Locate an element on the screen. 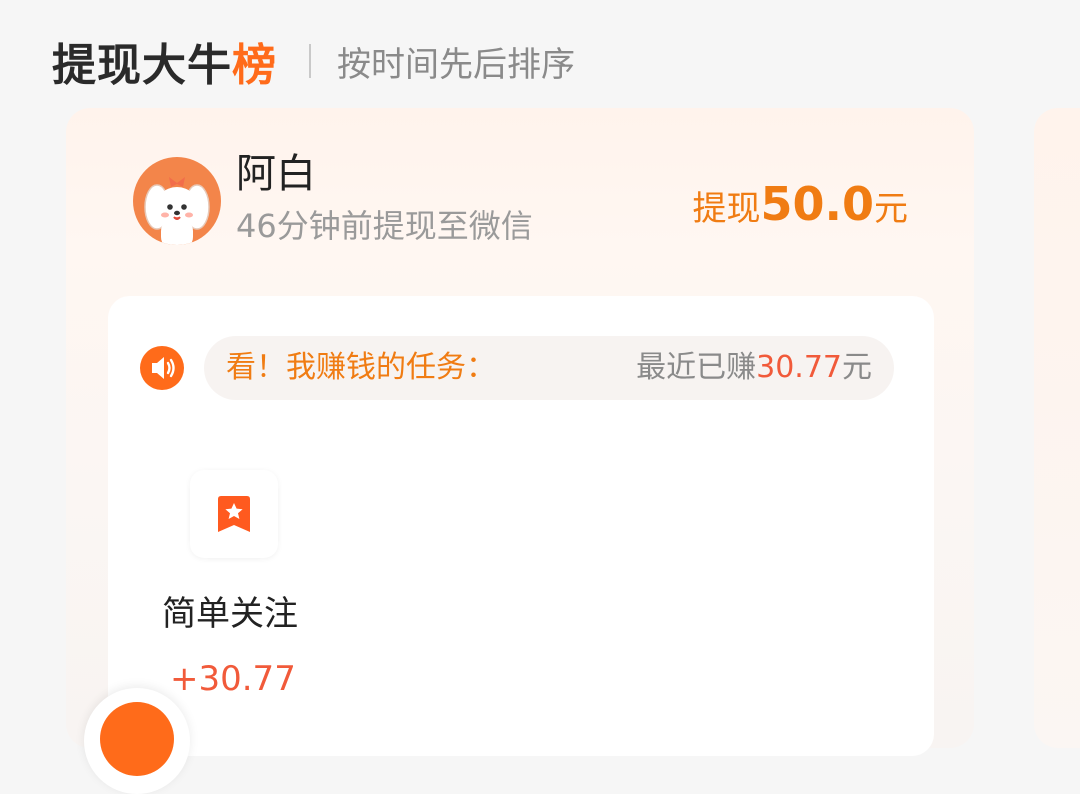 Image resolution: width=1080 pixels, height=794 pixels. recent-earning-unit: 元 is located at coordinates (857, 367).